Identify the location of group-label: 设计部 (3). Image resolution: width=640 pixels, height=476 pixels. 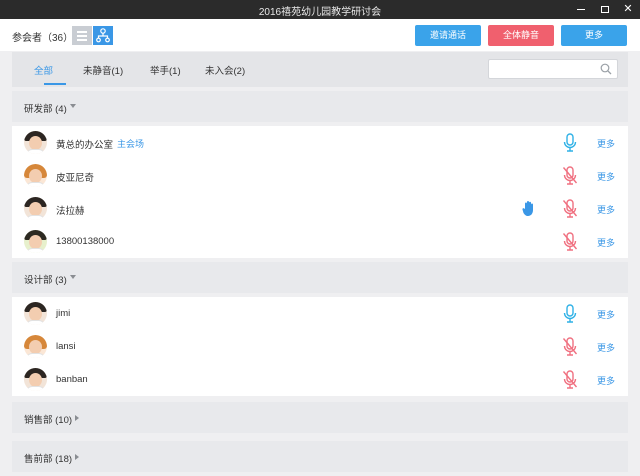
(45, 280).